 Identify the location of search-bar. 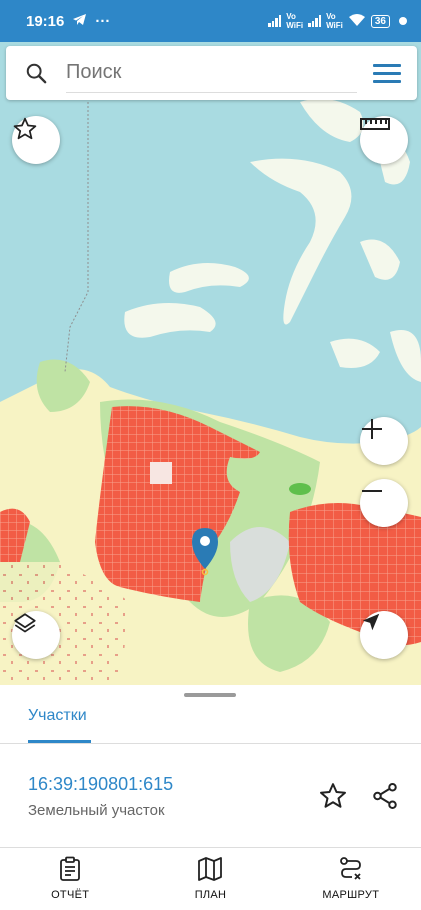
(211, 73).